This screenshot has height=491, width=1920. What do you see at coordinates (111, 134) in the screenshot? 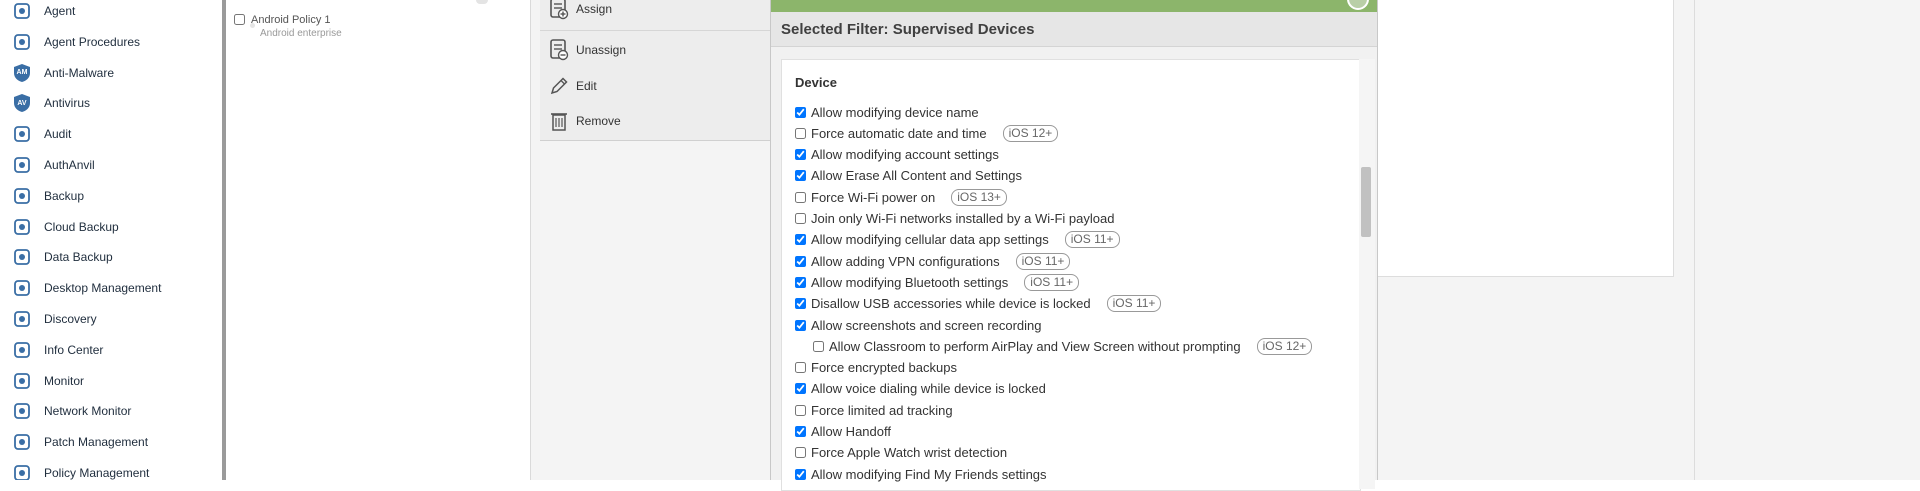
I see `sidebar-item-audit: Audit` at bounding box center [111, 134].